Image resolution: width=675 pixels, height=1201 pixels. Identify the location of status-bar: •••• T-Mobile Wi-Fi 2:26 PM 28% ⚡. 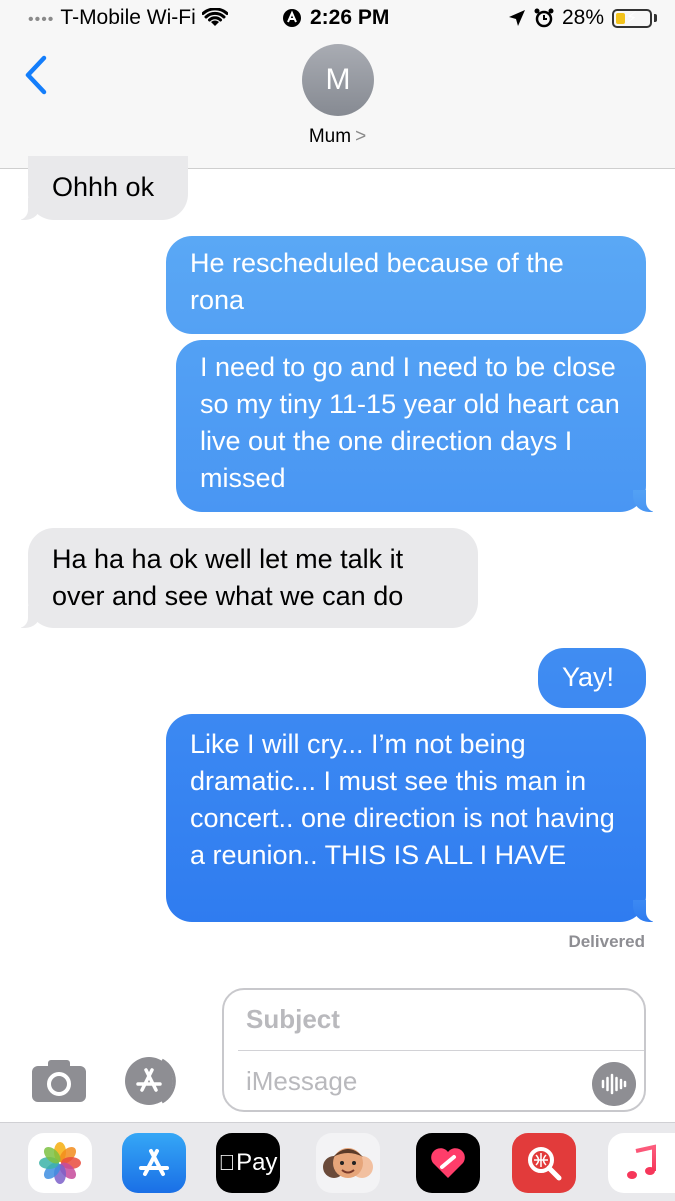
(337, 18).